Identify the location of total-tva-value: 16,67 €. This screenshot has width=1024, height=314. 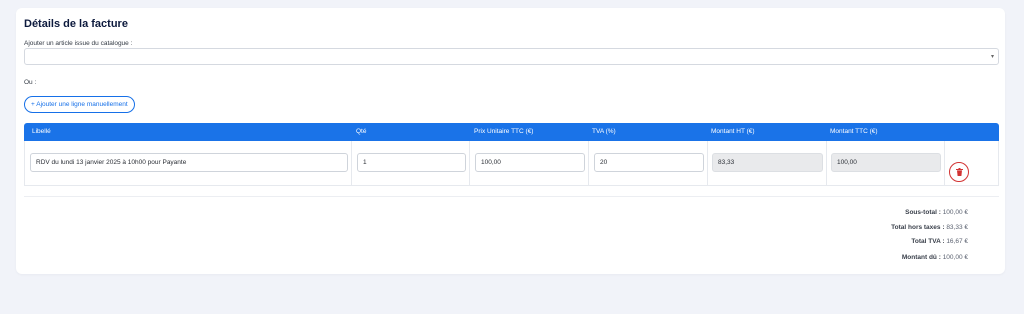
(957, 241).